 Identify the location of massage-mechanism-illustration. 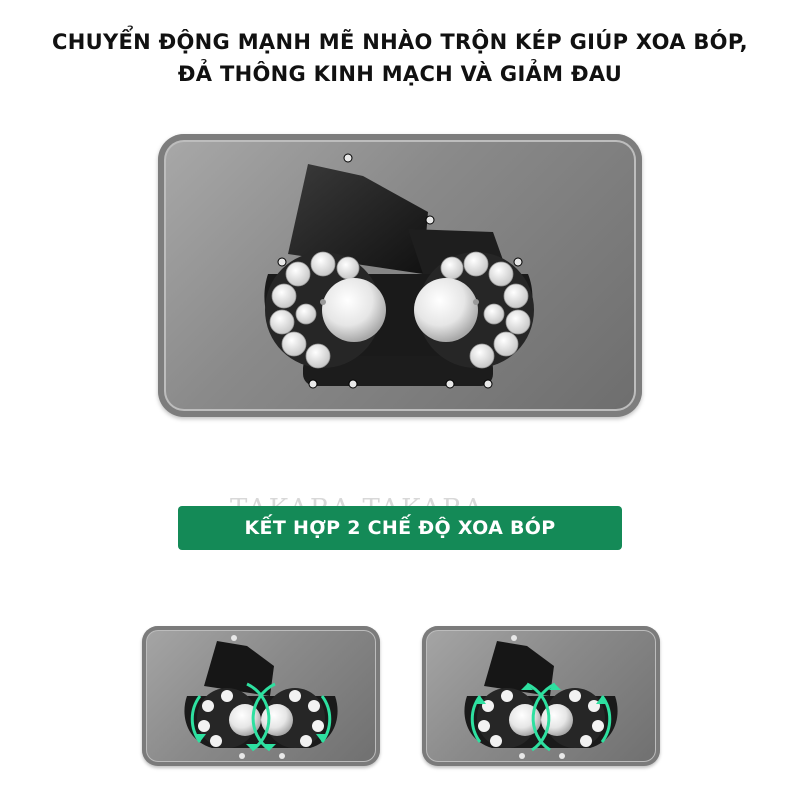
(399, 271).